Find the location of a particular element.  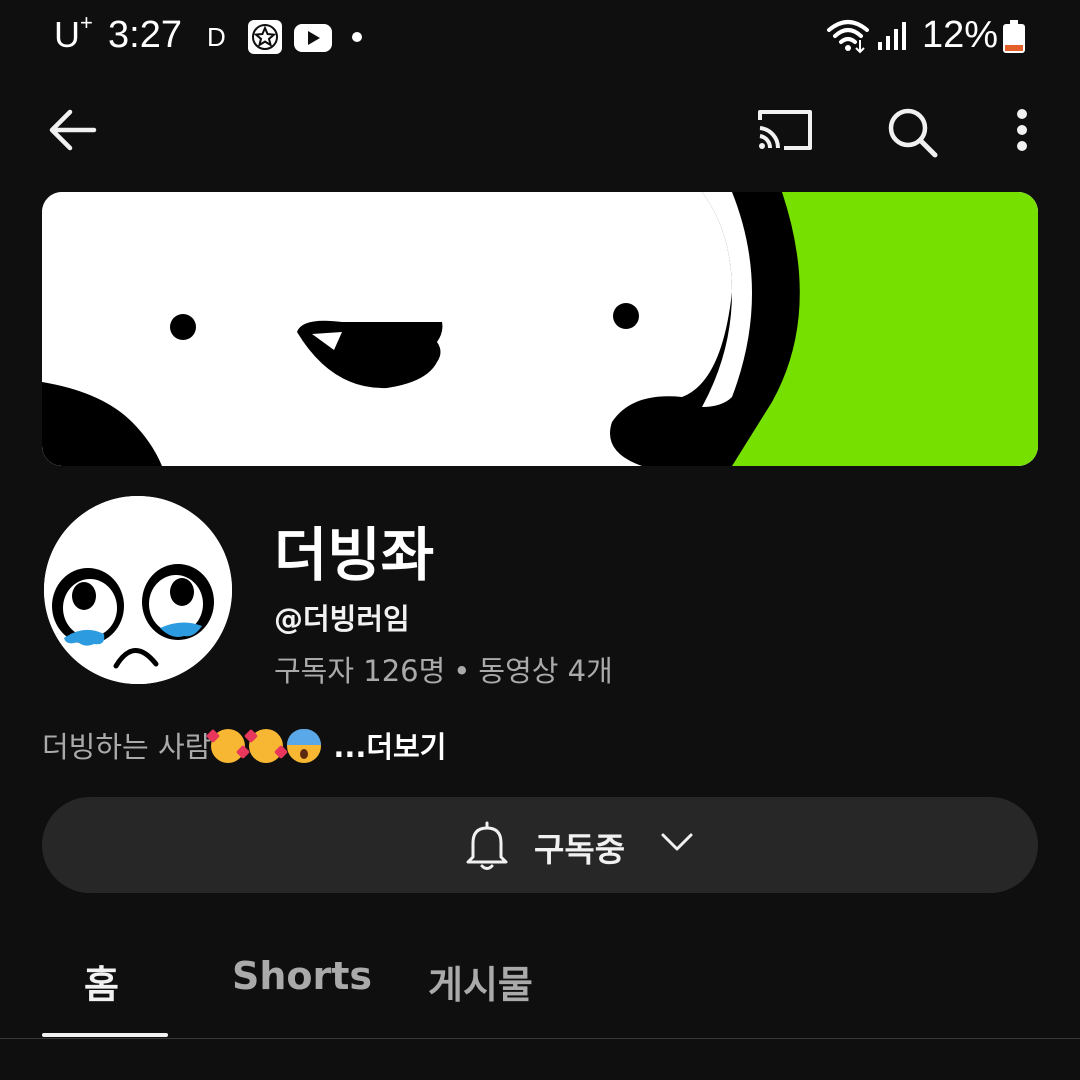

more-link: ...더보기 is located at coordinates (389, 747).